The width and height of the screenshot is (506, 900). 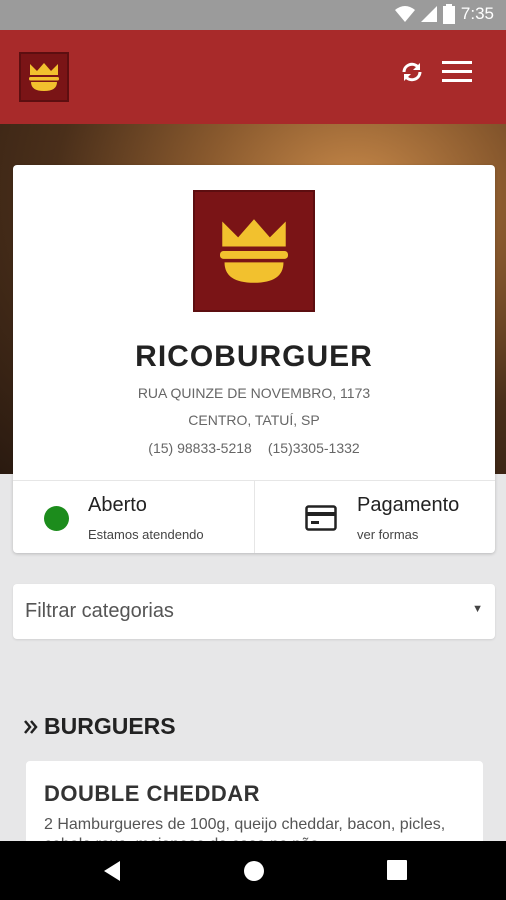 What do you see at coordinates (388, 534) in the screenshot?
I see `payment-subtitle: ver formas` at bounding box center [388, 534].